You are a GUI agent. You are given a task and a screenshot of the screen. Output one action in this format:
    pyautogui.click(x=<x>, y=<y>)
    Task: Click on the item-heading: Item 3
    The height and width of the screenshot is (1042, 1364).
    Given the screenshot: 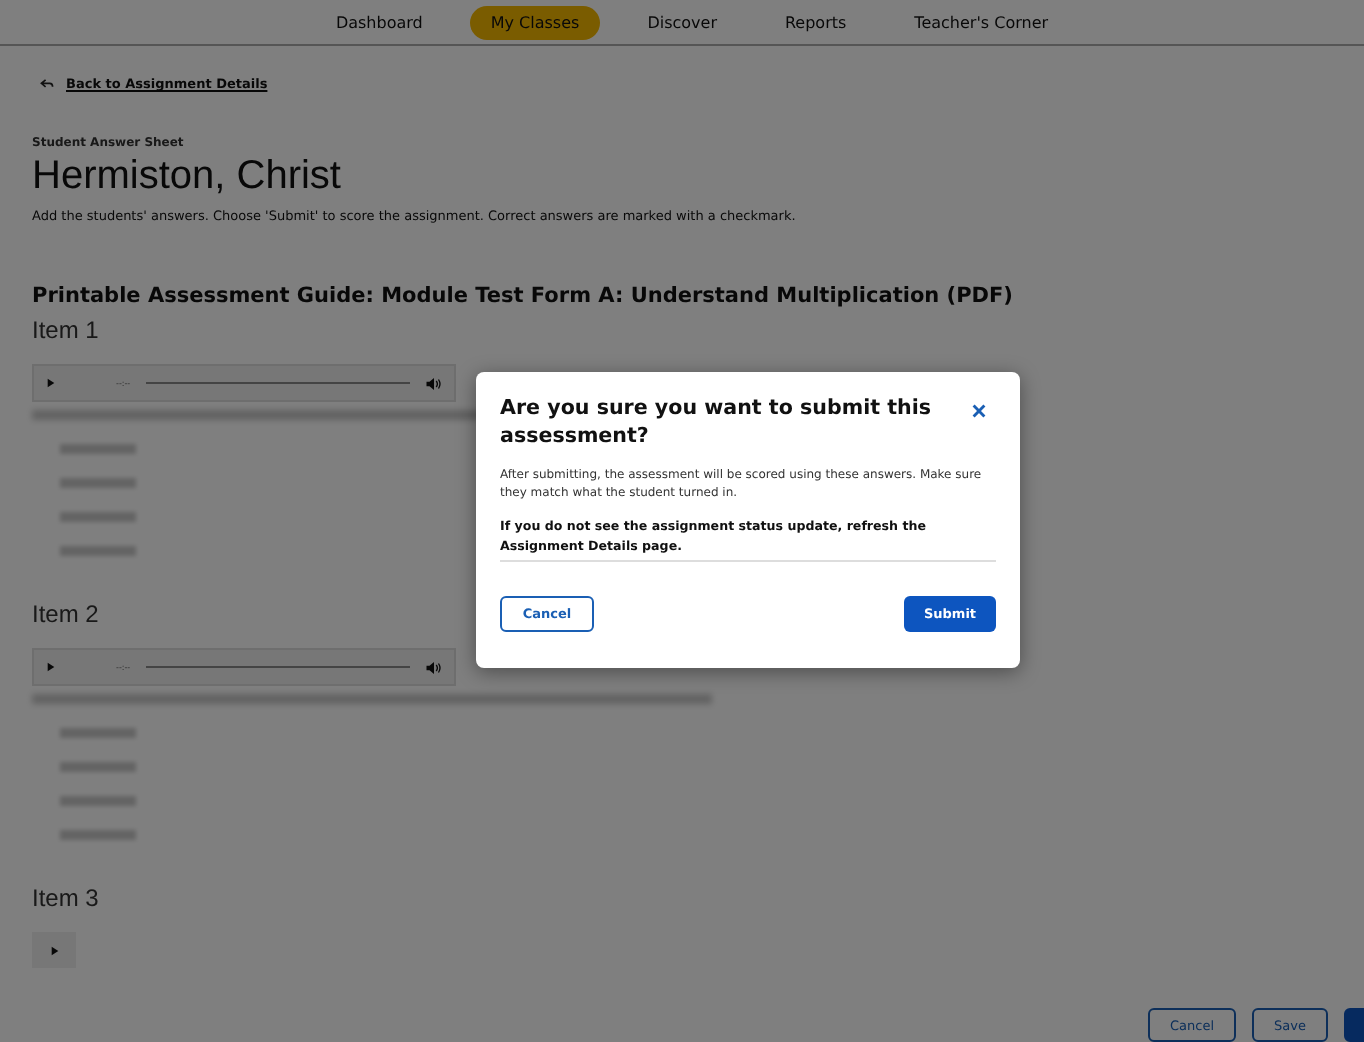 What is the action you would take?
    pyautogui.click(x=65, y=898)
    